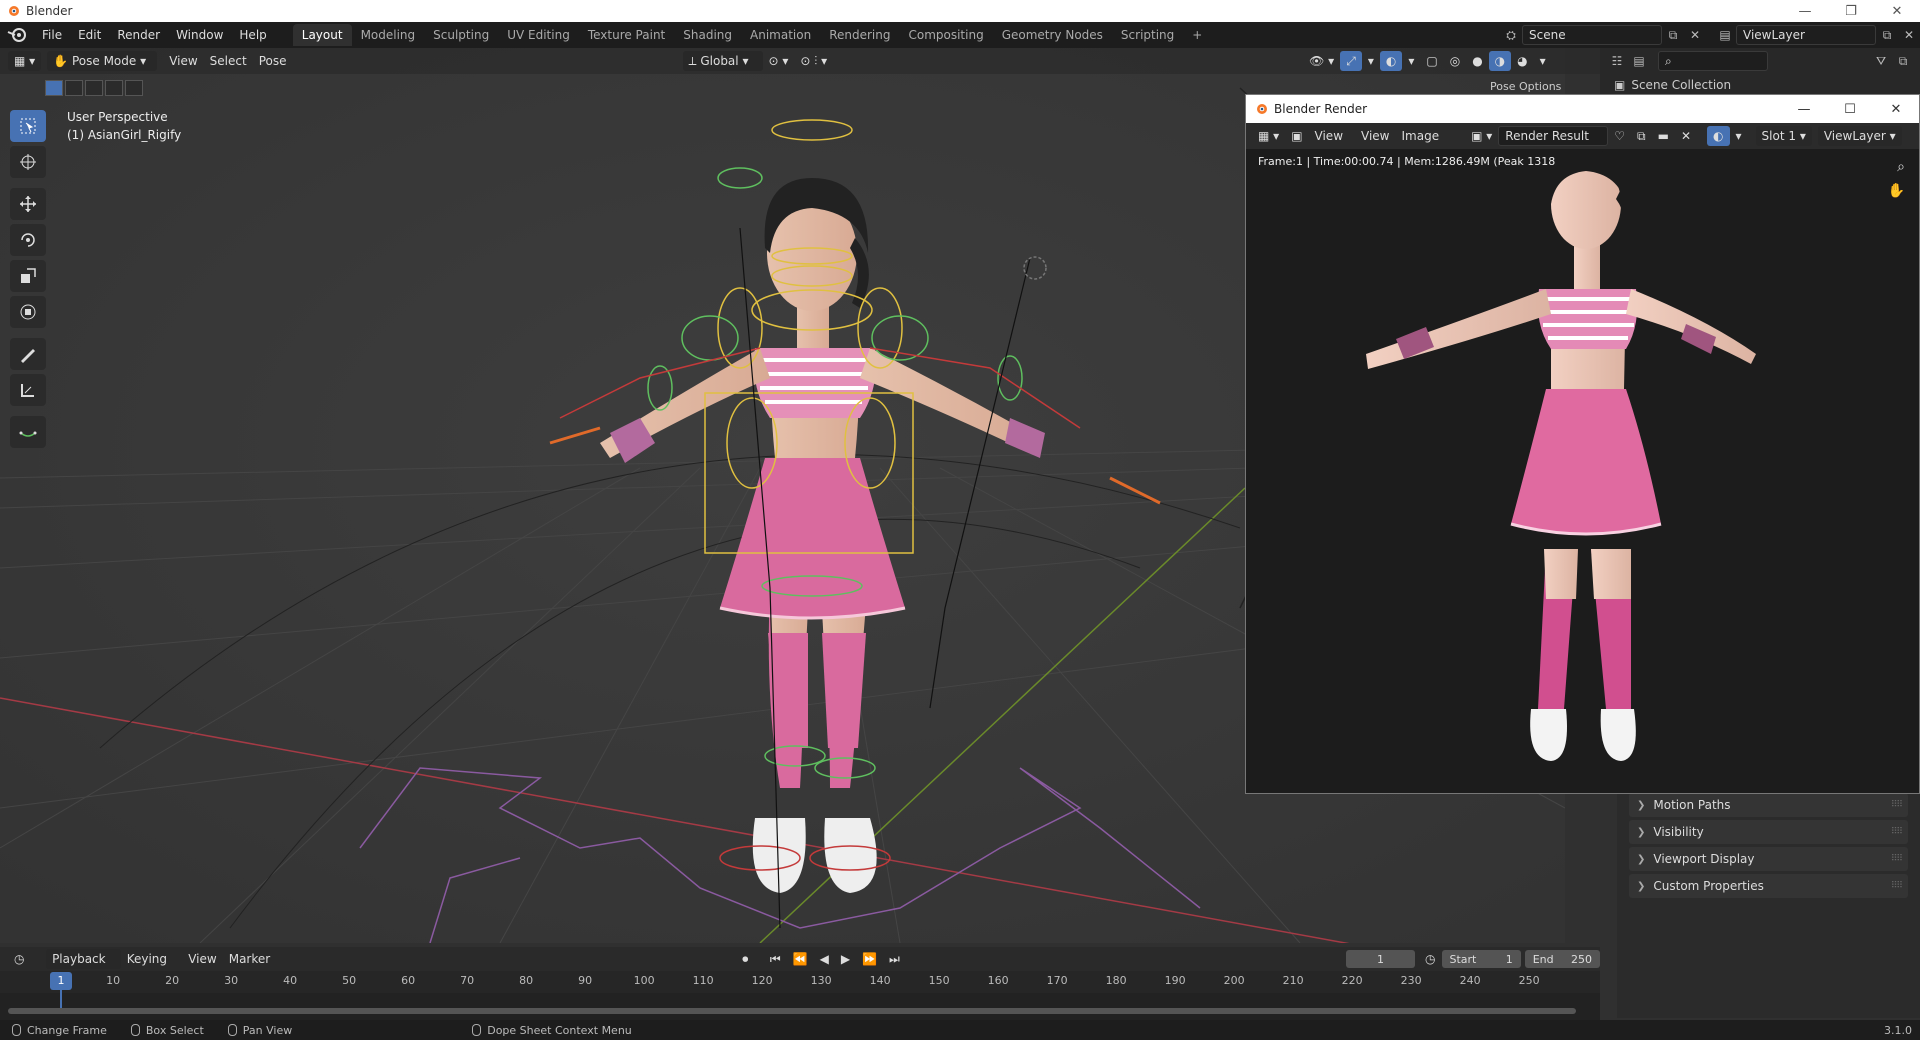  I want to click on rotate-tool-icon, so click(28, 240).